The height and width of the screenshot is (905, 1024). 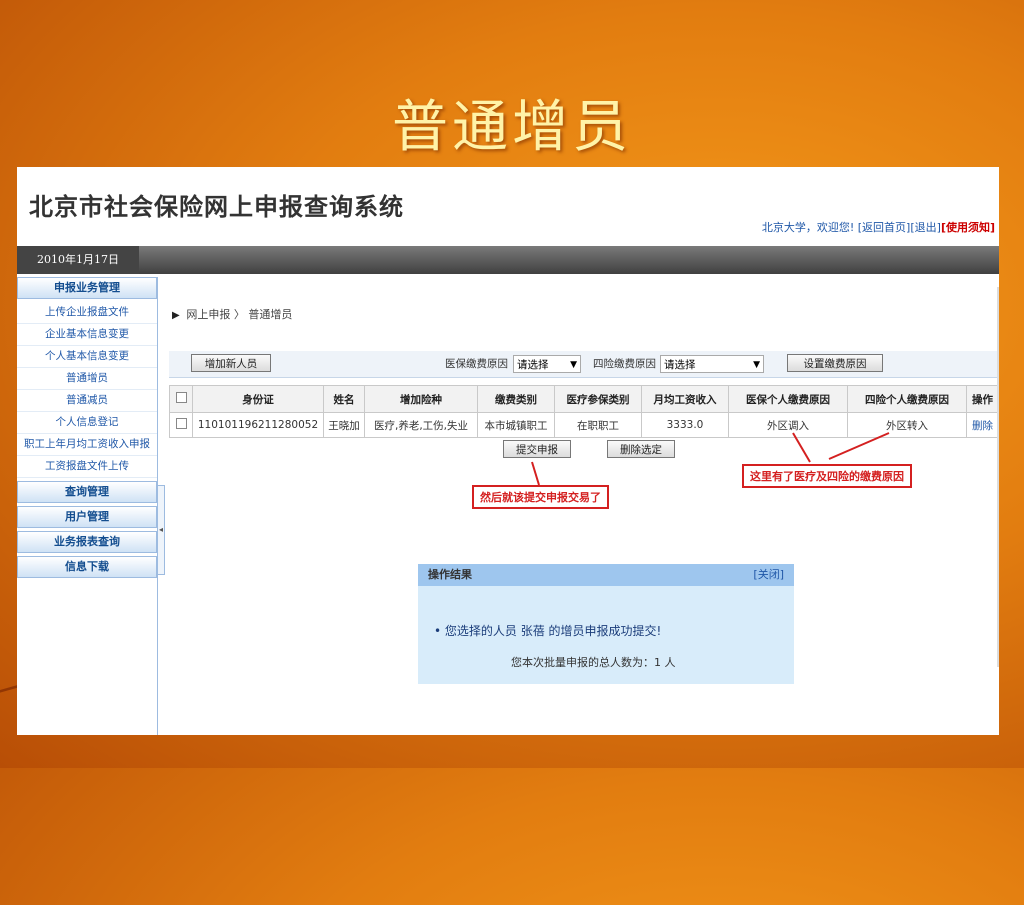 I want to click on add-staff-button: 增加新人员, so click(x=231, y=363).